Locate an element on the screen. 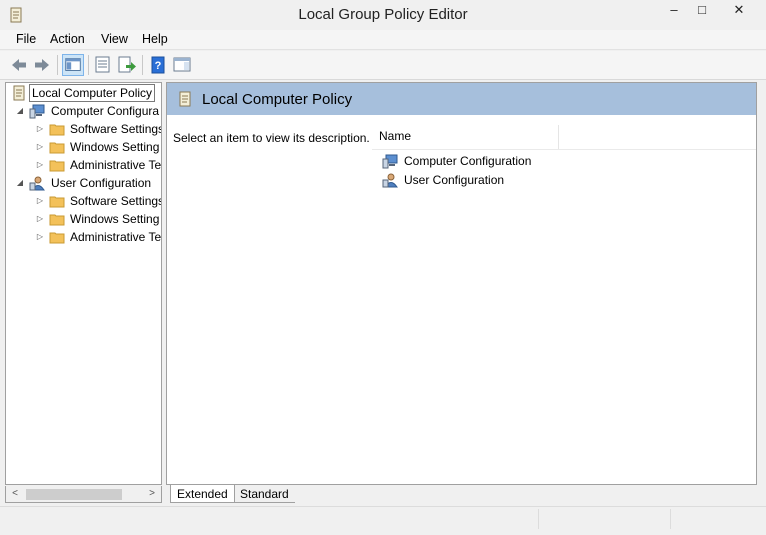 This screenshot has width=766, height=535. export-list-icon is located at coordinates (127, 65).